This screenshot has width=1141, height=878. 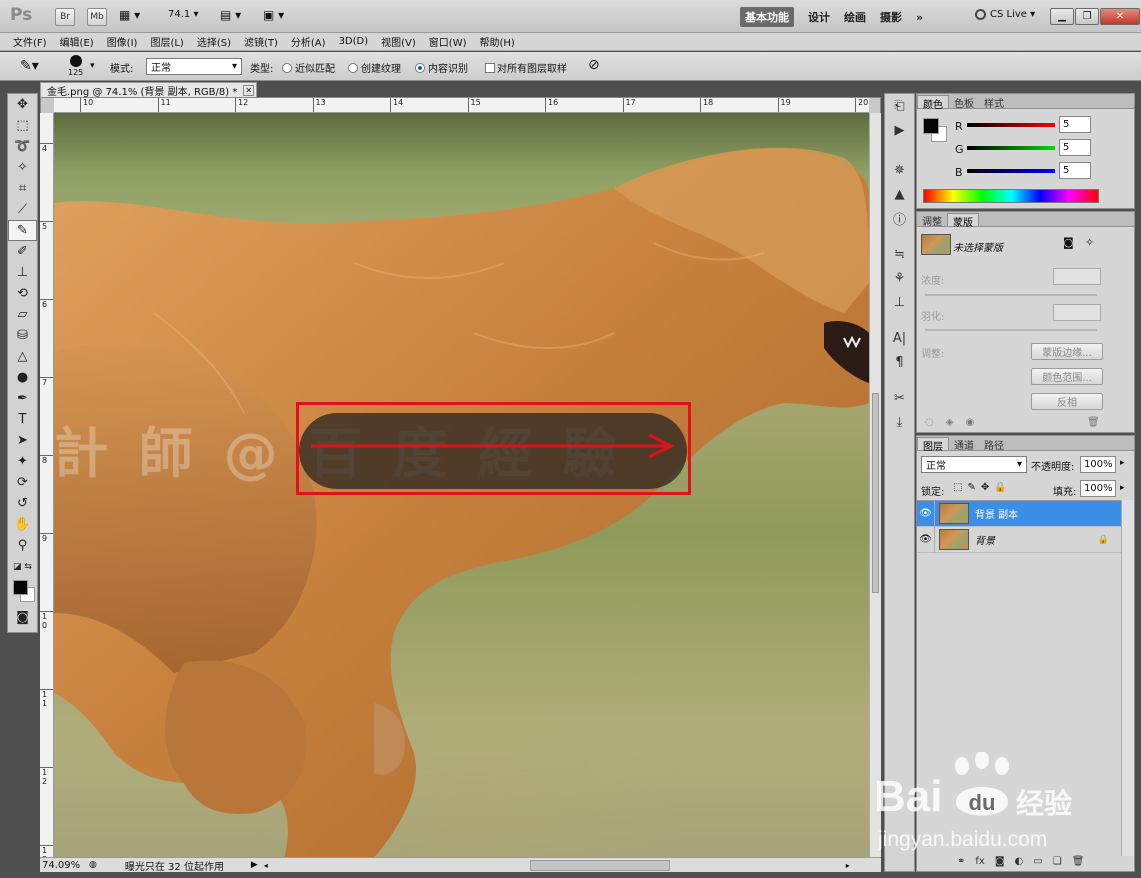 What do you see at coordinates (129, 15) in the screenshot?
I see `view-extras-icon: ▦ ▾` at bounding box center [129, 15].